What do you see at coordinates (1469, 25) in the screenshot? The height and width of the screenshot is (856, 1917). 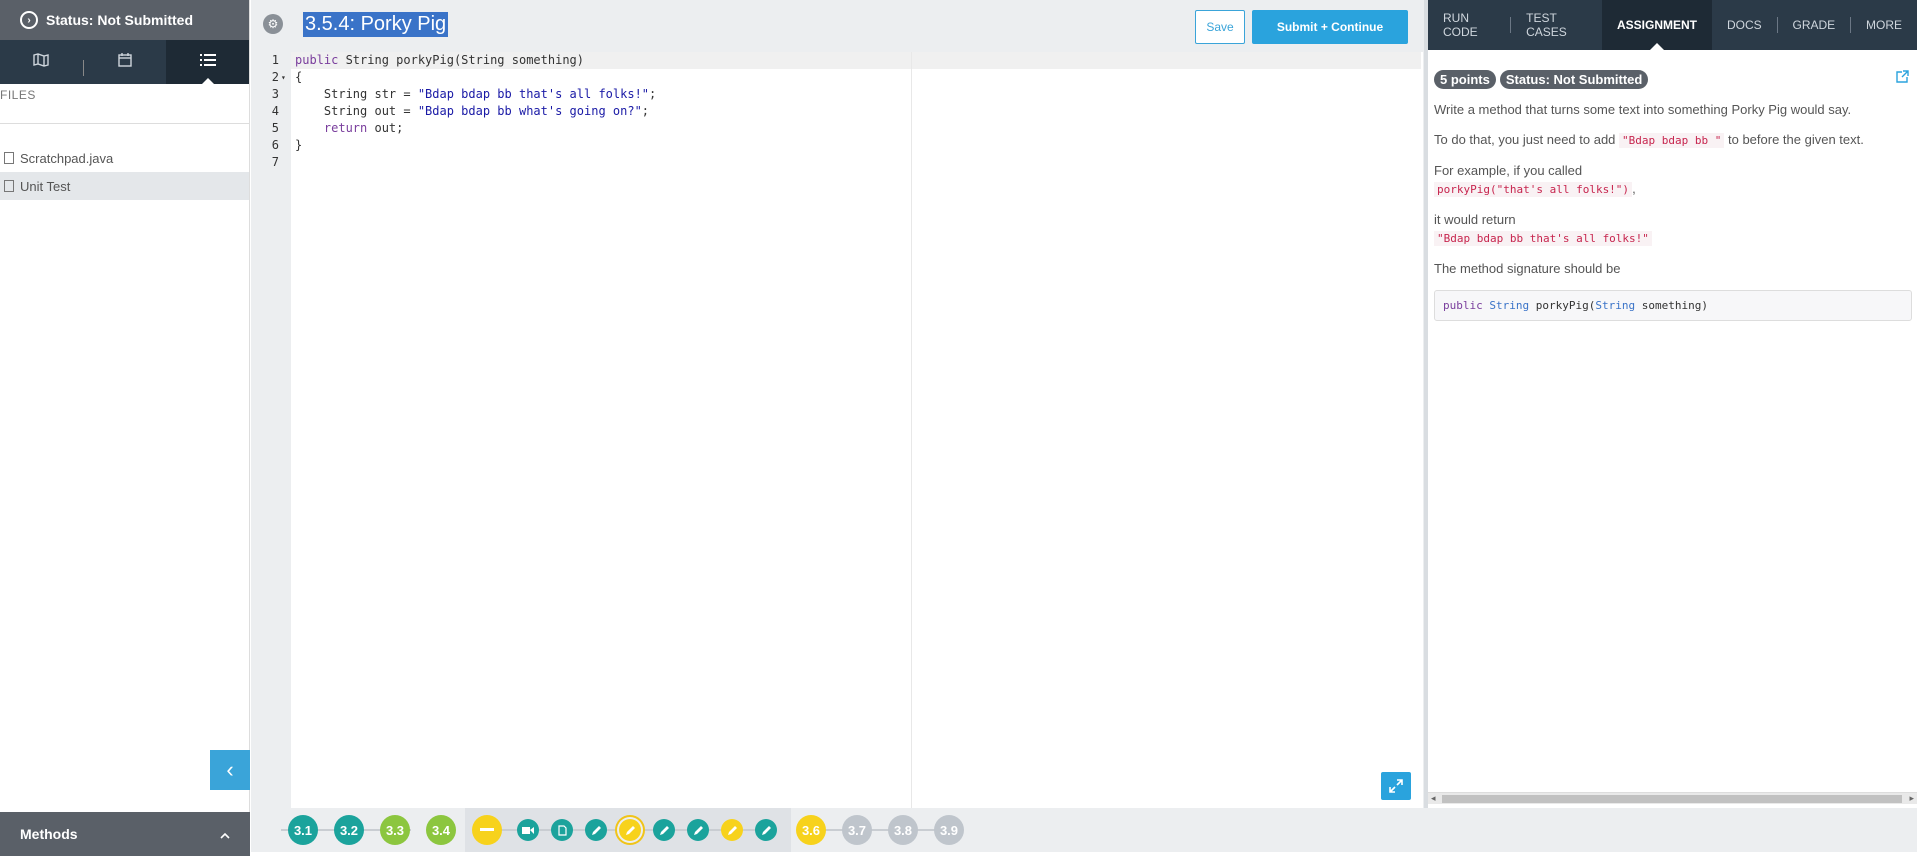 I see `tab-run-code: RUN CODE` at bounding box center [1469, 25].